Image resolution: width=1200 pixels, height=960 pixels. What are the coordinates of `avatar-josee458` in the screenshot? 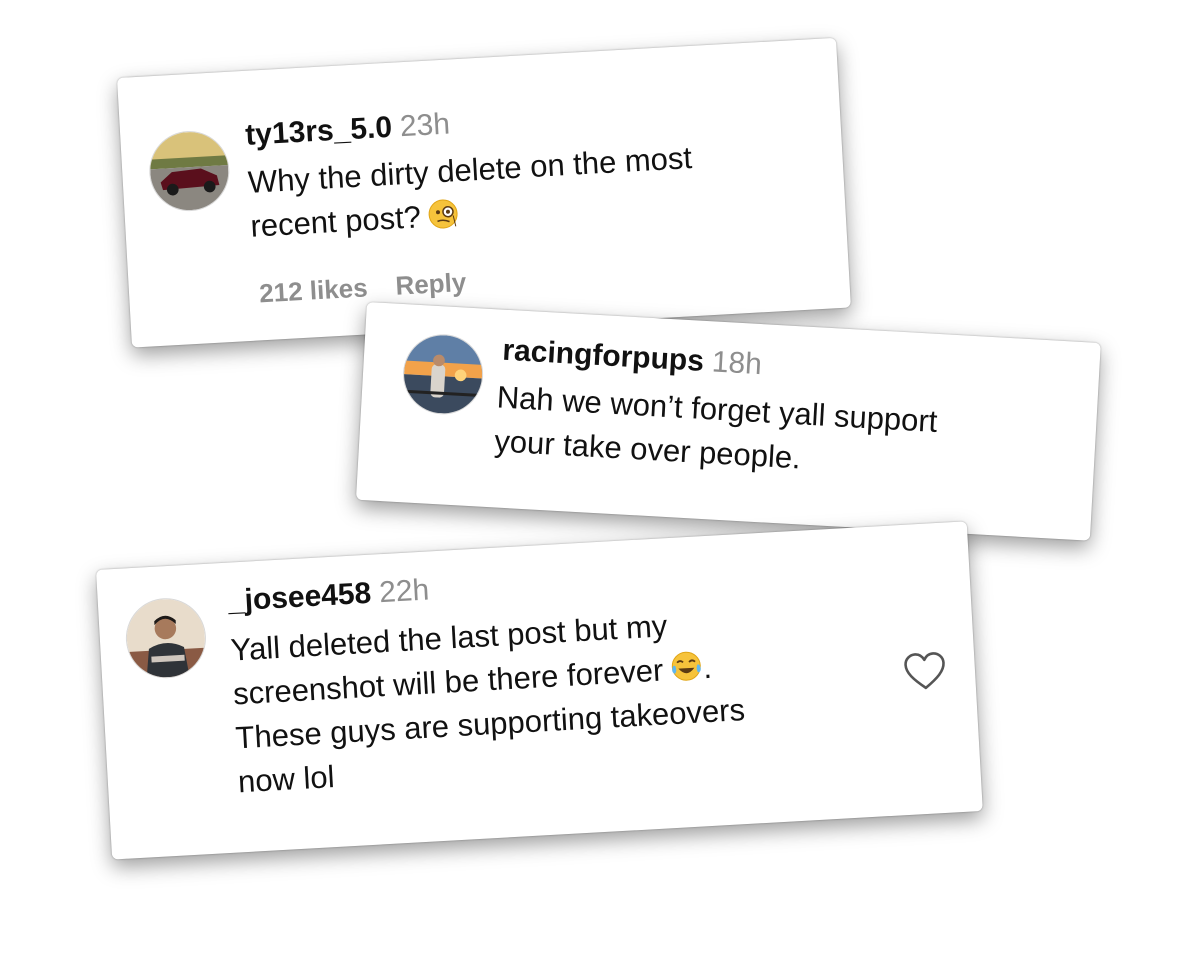 It's located at (166, 638).